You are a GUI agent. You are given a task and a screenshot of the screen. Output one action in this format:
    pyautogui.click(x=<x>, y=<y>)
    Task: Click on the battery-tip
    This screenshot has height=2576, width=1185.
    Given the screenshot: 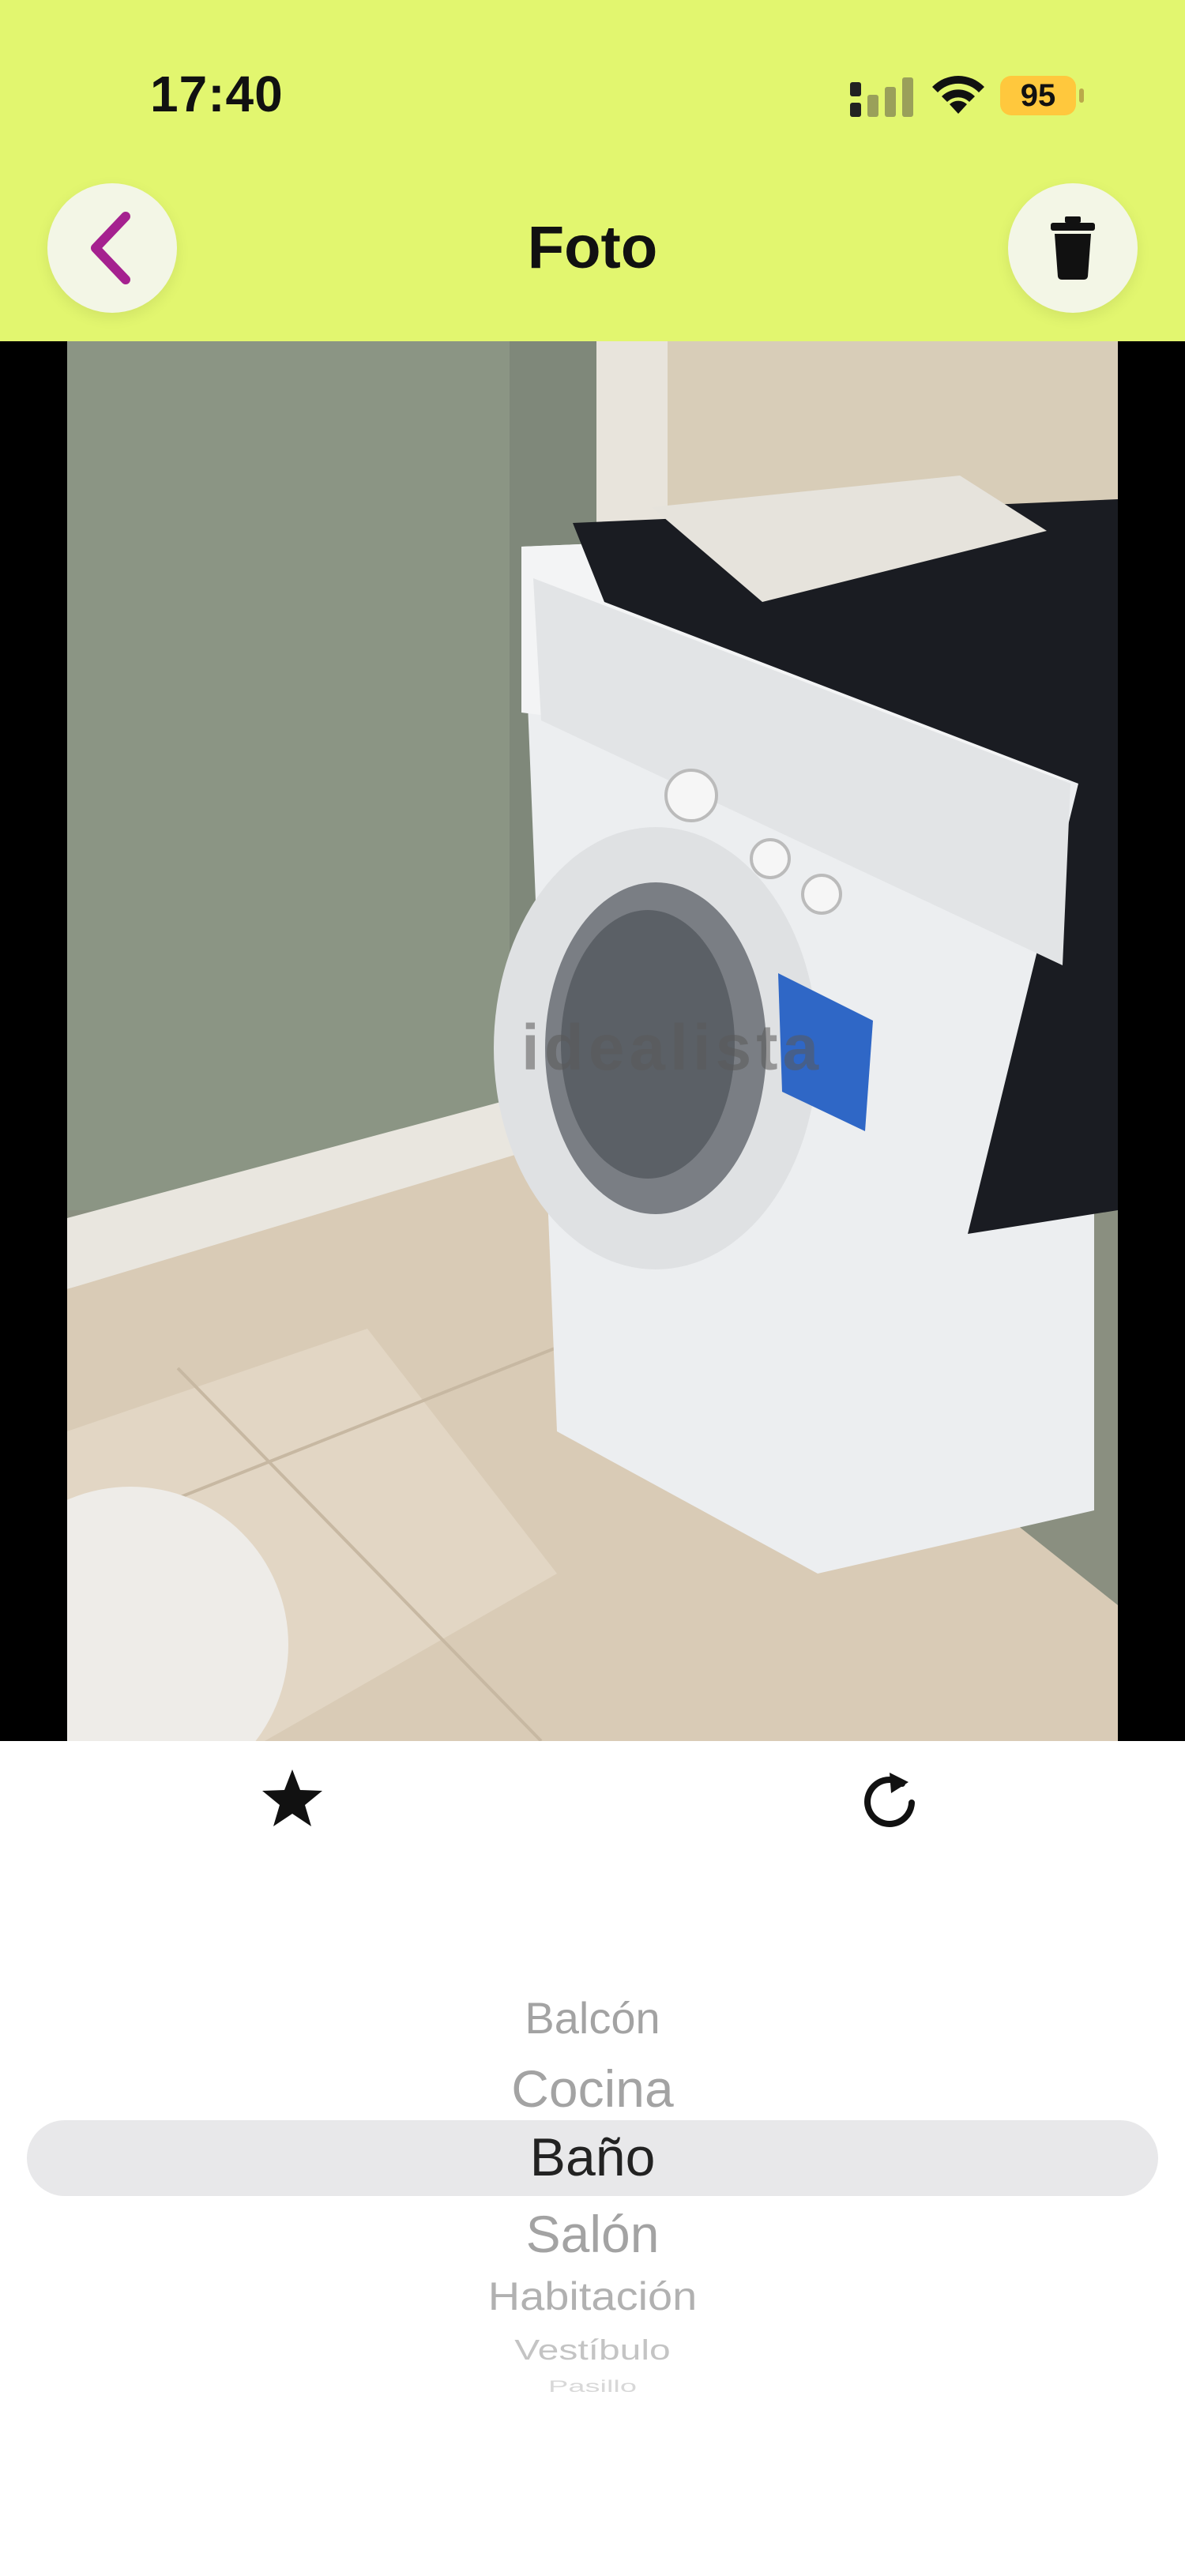 What is the action you would take?
    pyautogui.click(x=1081, y=95)
    